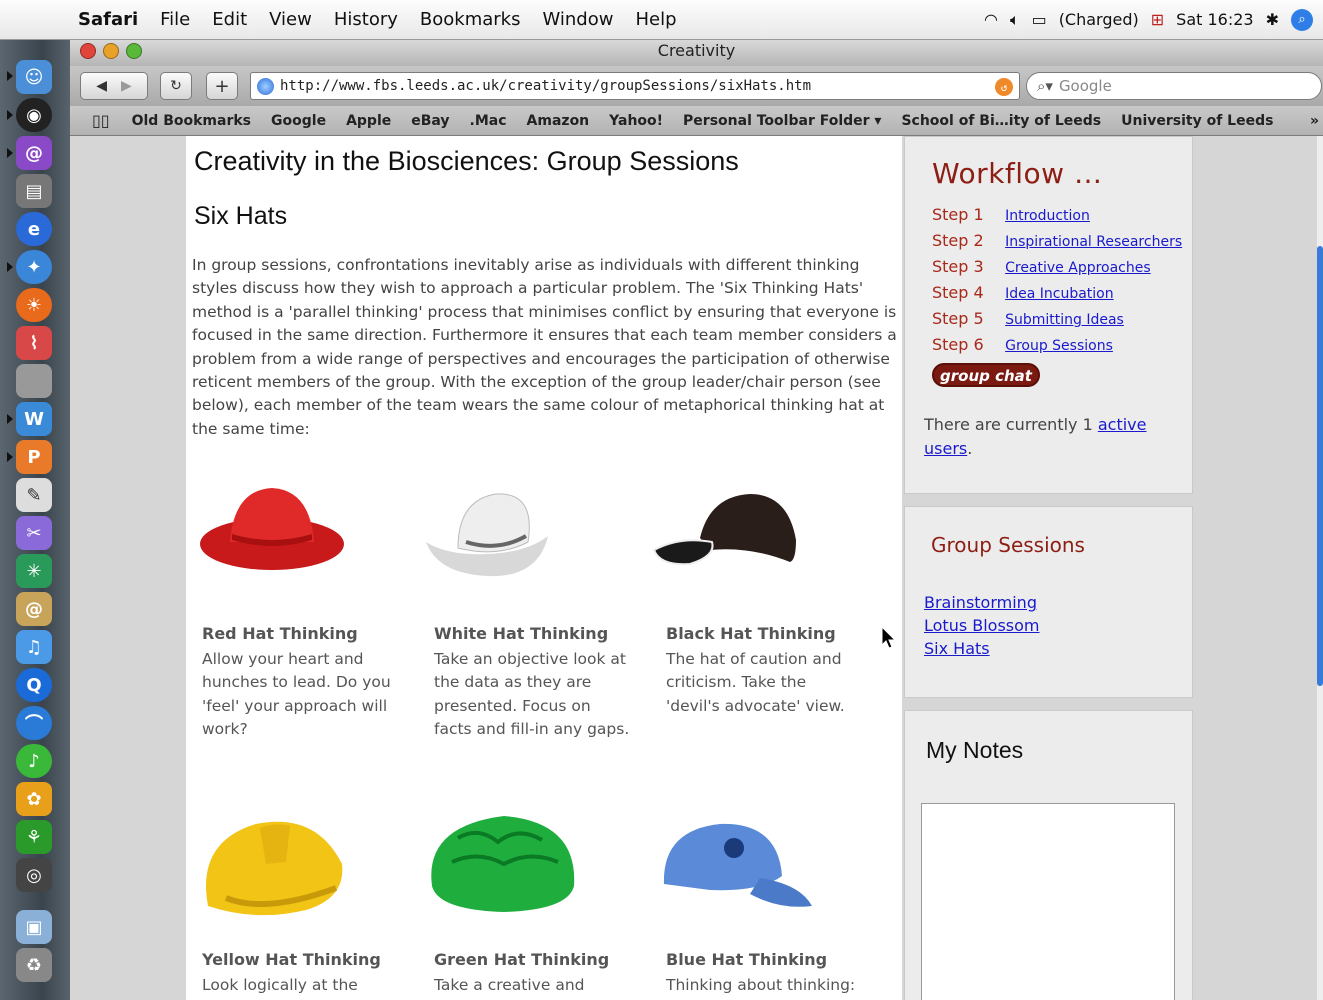 This screenshot has height=1000, width=1323. I want to click on plus-icon: +, so click(222, 86).